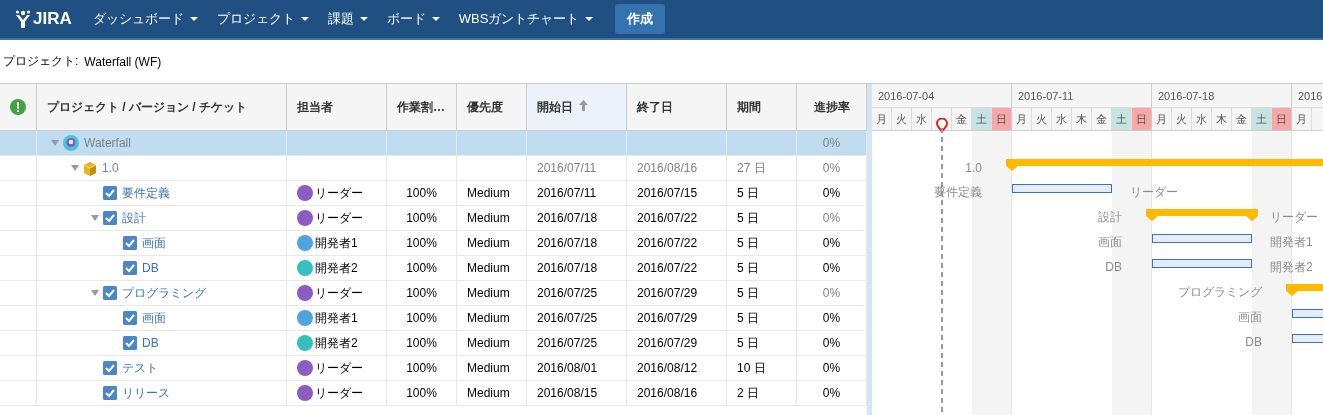  I want to click on assignee-name: 開発者1, so click(336, 243).